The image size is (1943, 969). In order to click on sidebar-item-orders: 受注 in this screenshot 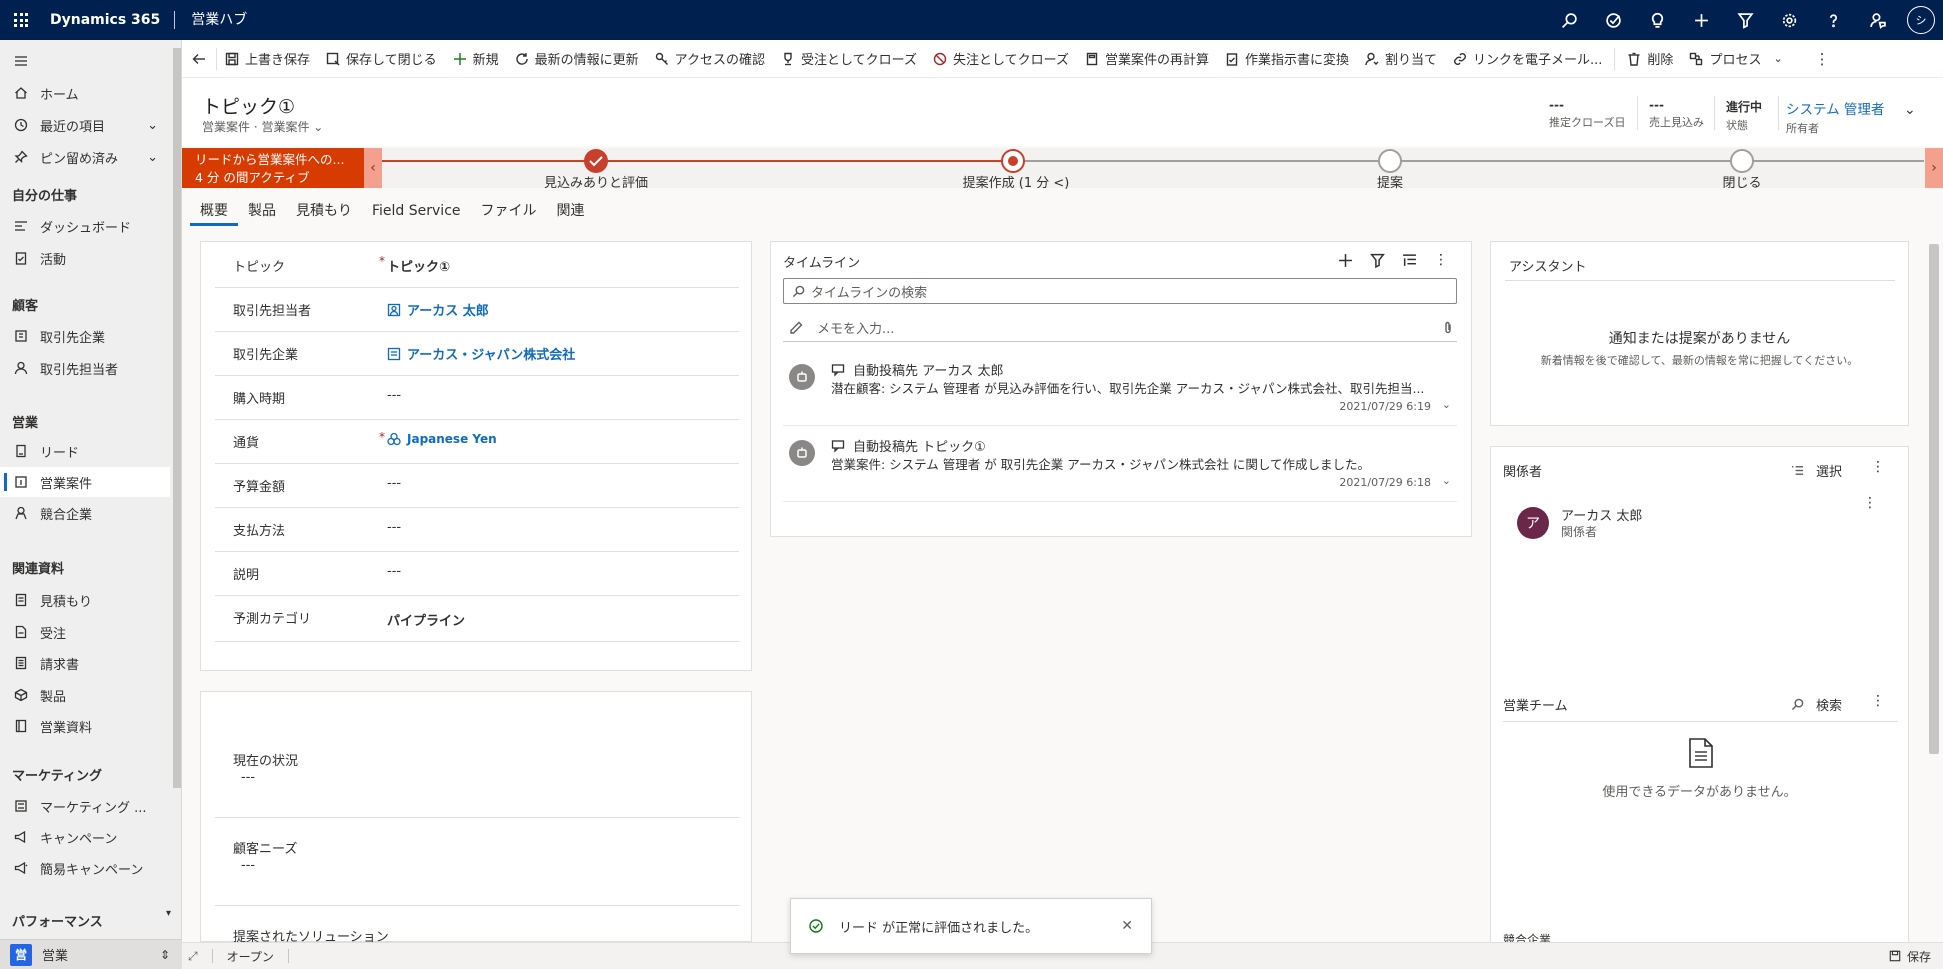, I will do `click(85, 632)`.